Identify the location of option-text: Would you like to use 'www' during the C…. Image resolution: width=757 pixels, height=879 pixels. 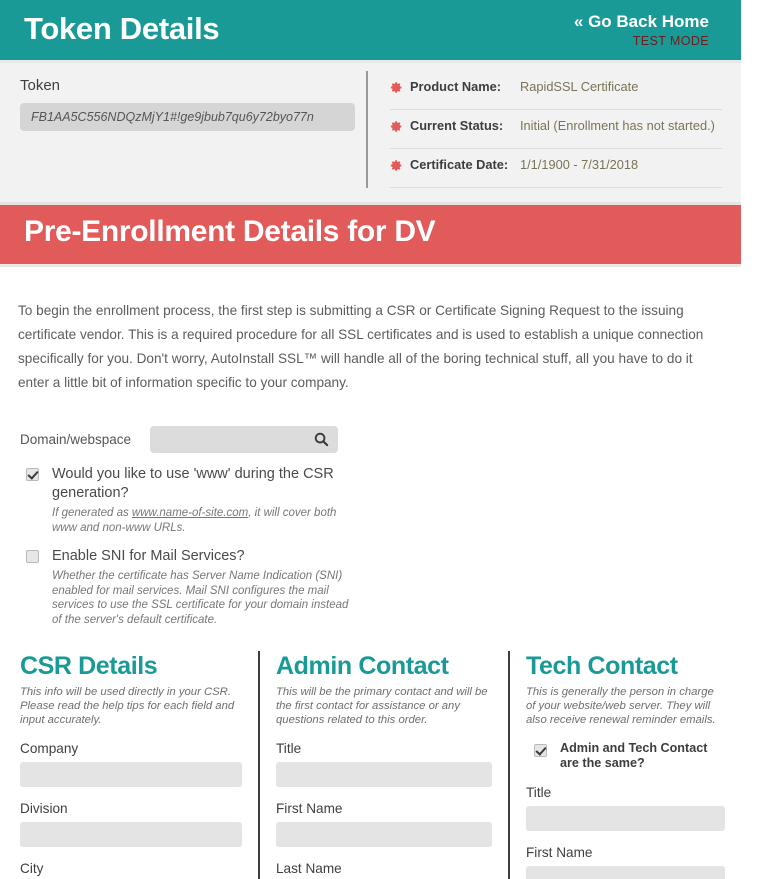
(217, 500).